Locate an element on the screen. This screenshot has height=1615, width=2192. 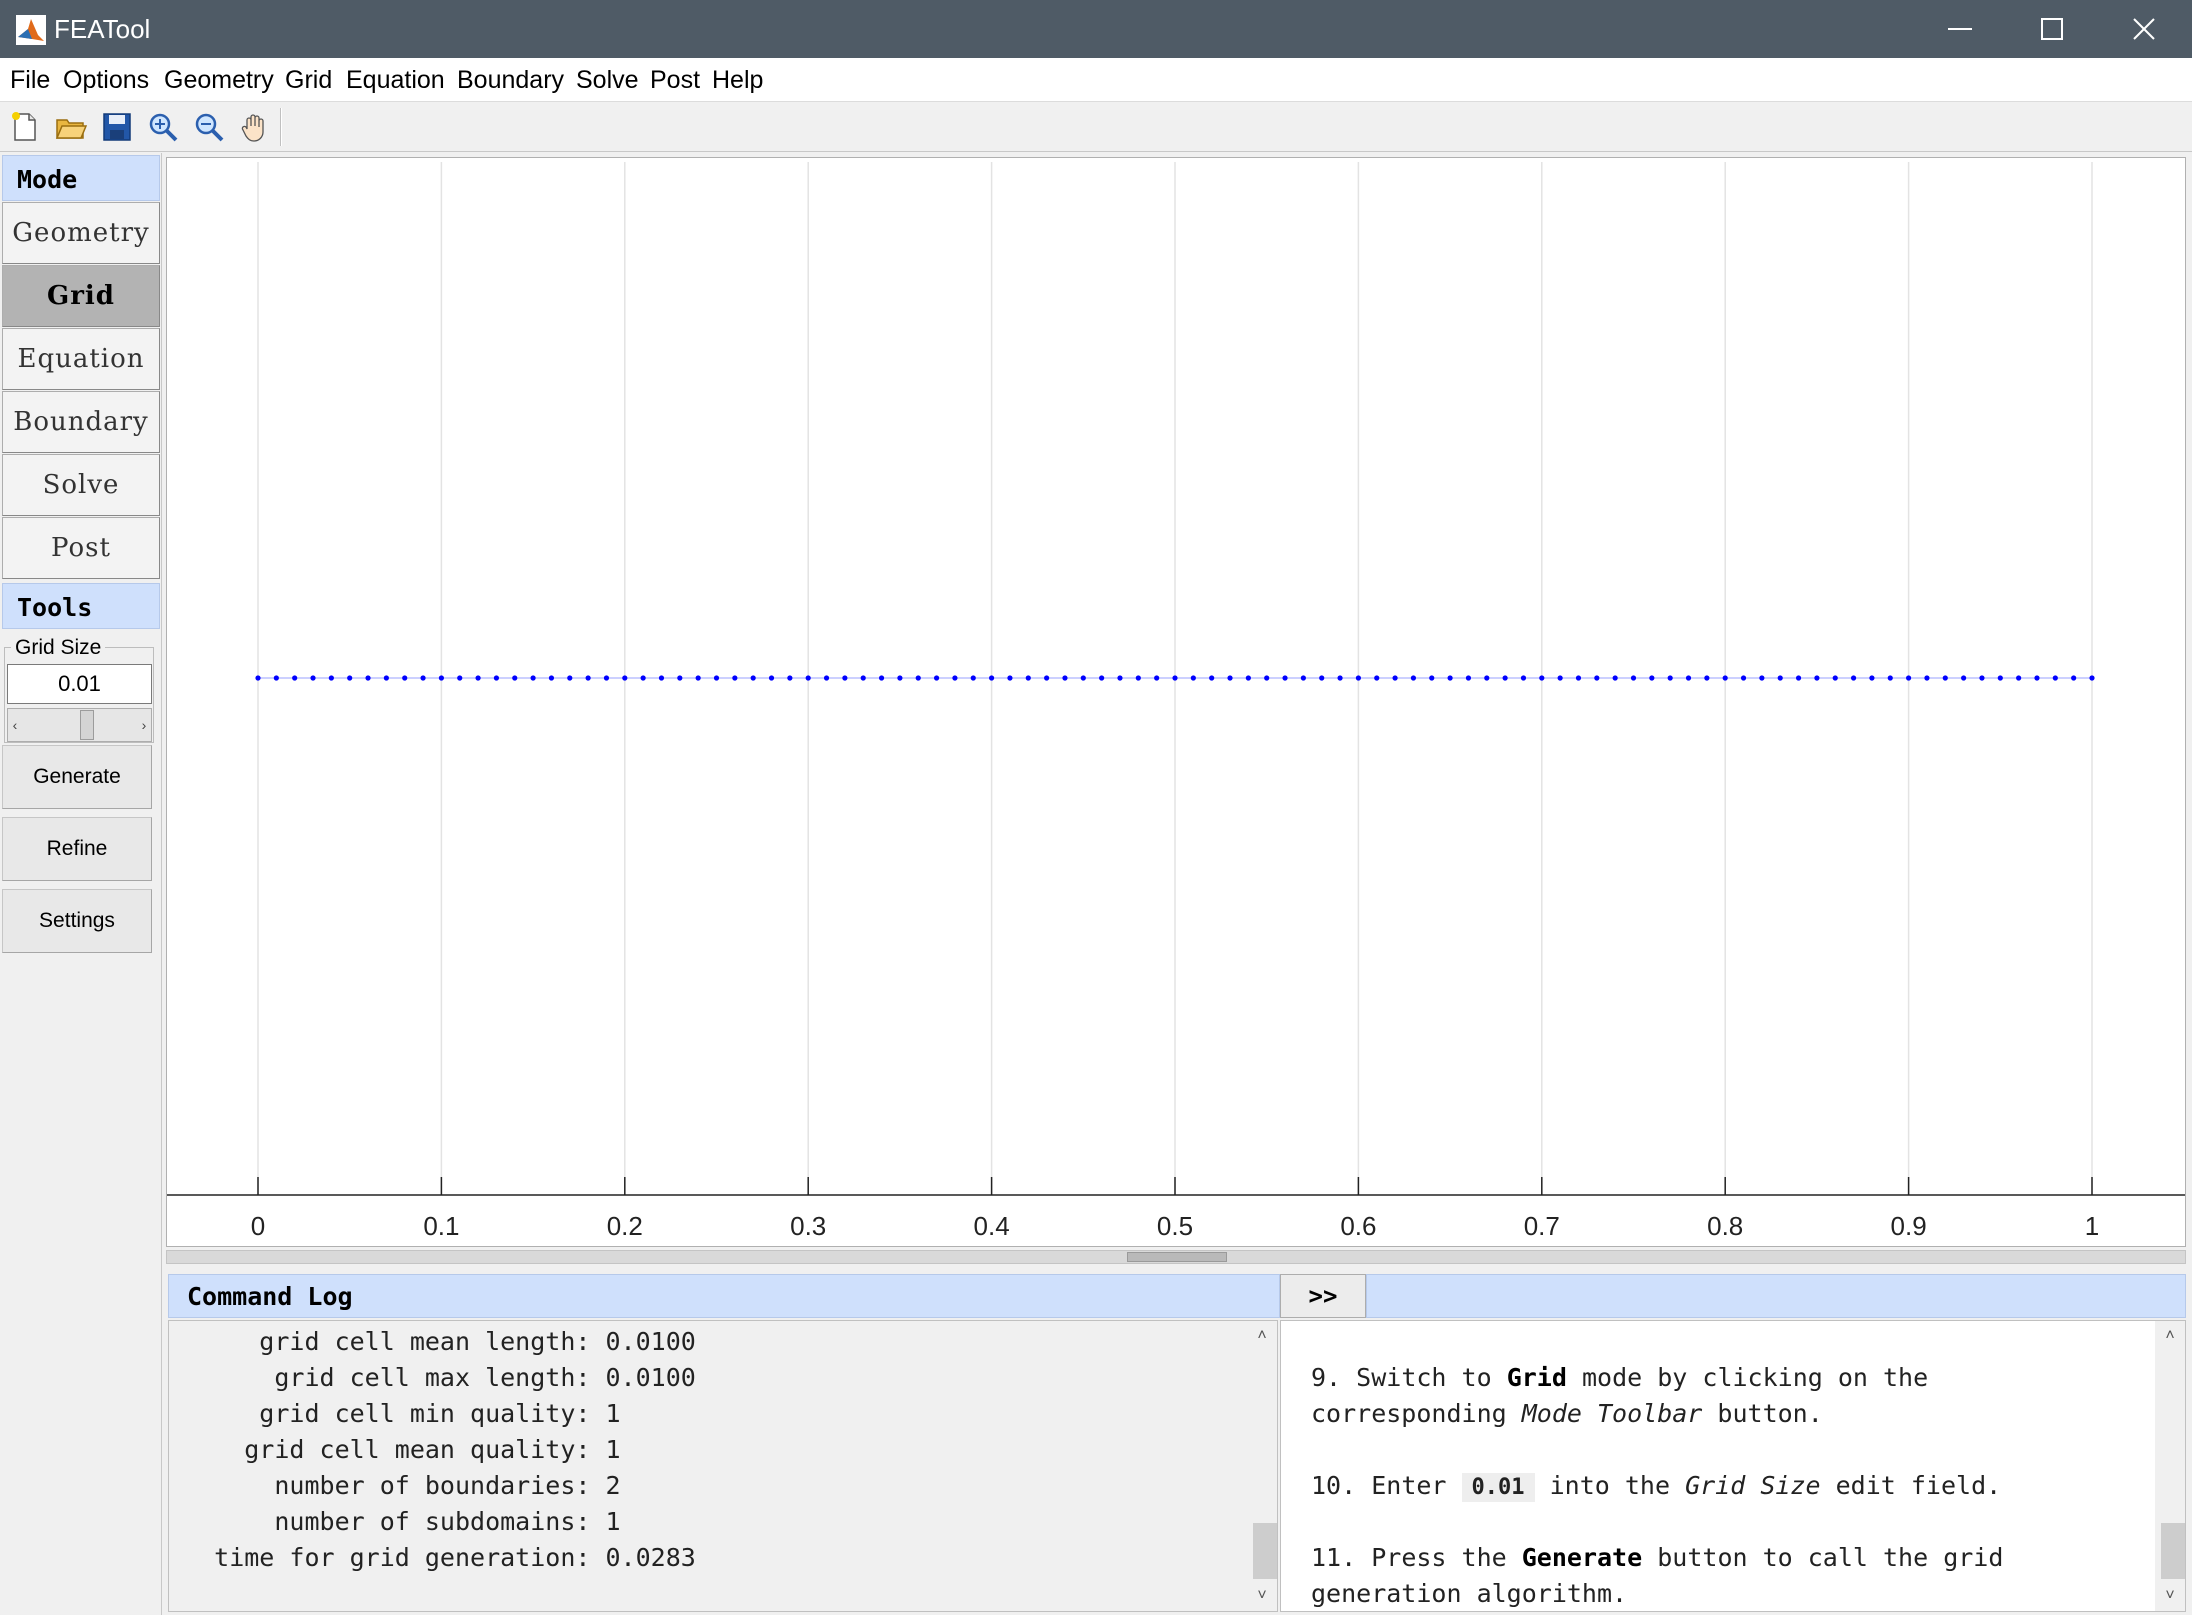
open-button is located at coordinates (71, 127).